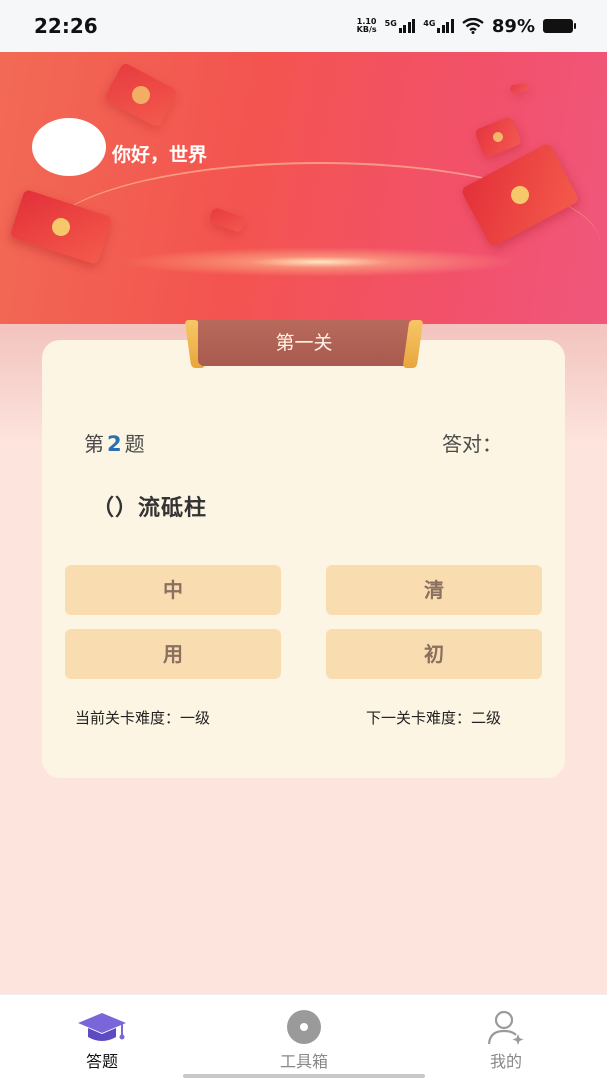 This screenshot has height=1081, width=607. I want to click on nav-label-mine: 我的, so click(505, 1061).